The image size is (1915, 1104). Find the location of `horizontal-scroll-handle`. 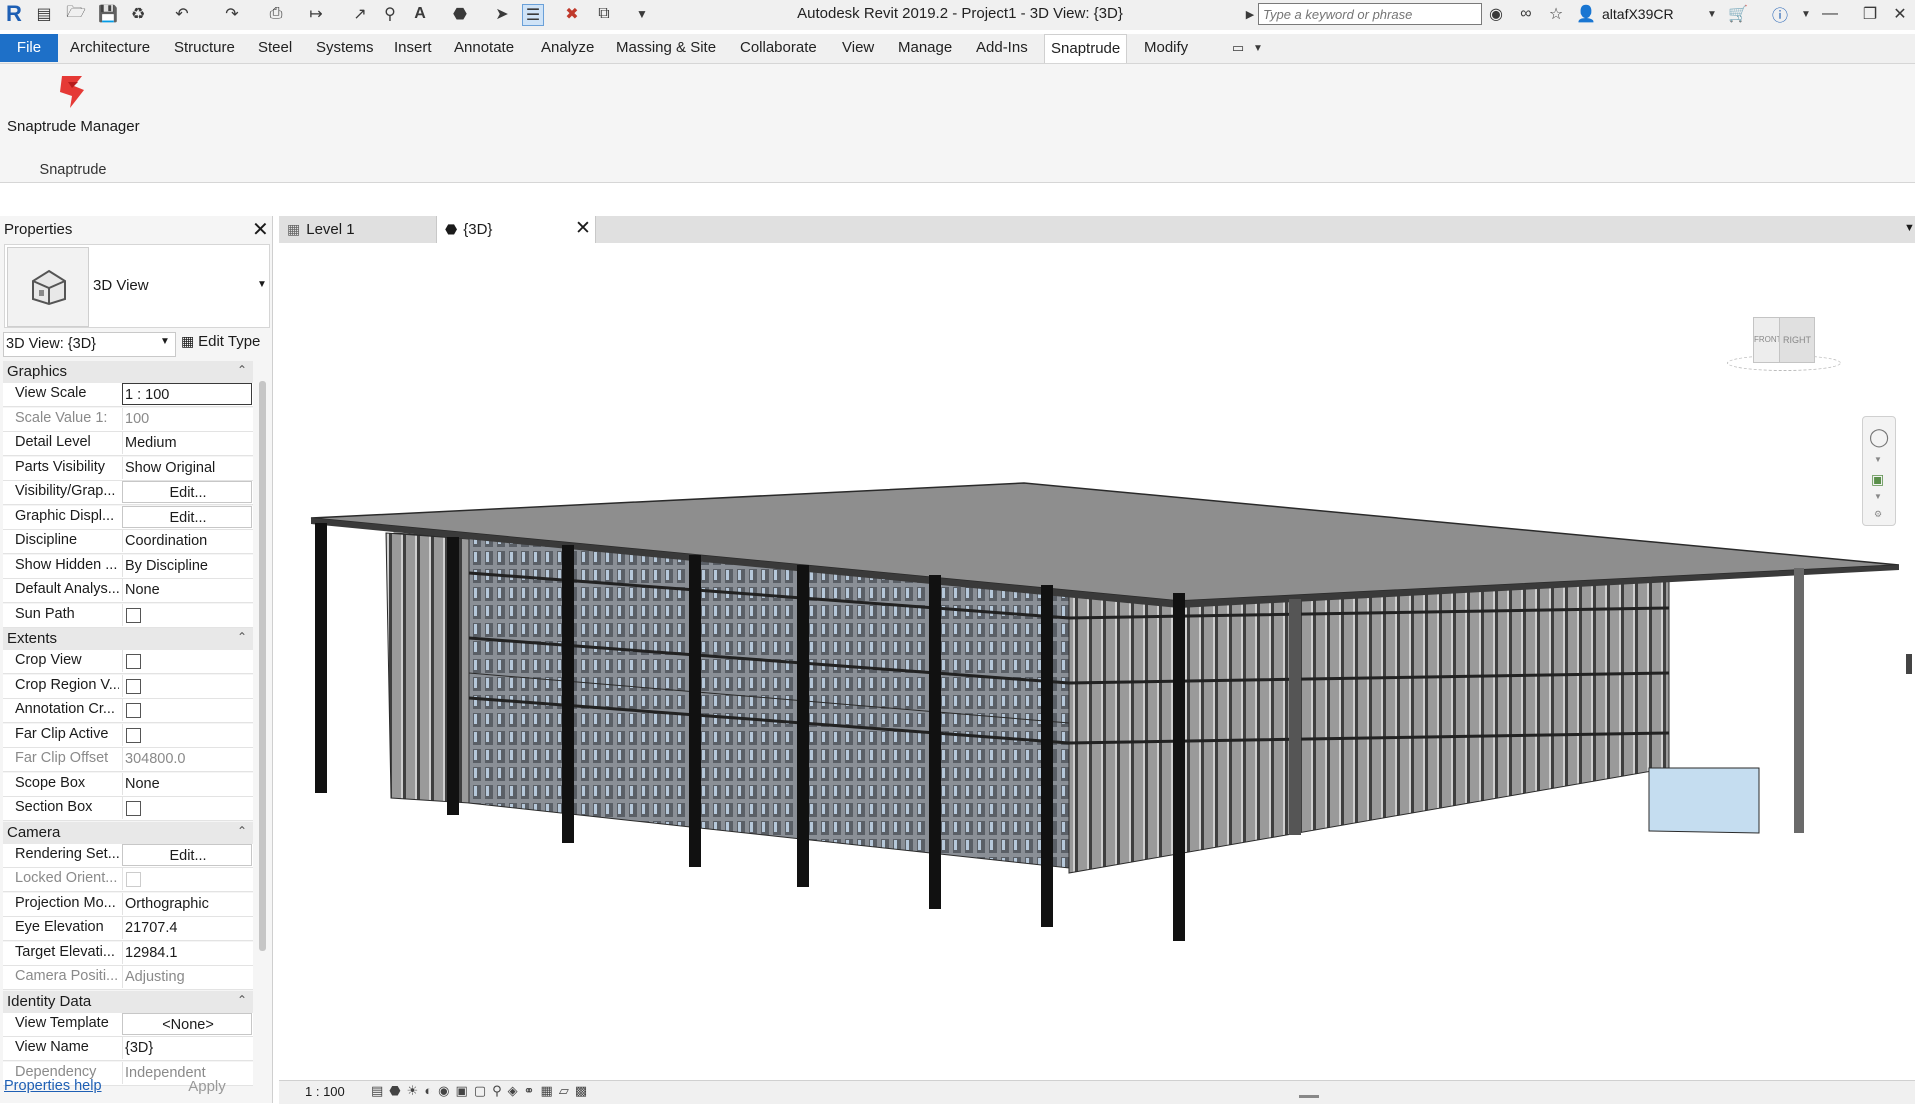

horizontal-scroll-handle is located at coordinates (1309, 1096).